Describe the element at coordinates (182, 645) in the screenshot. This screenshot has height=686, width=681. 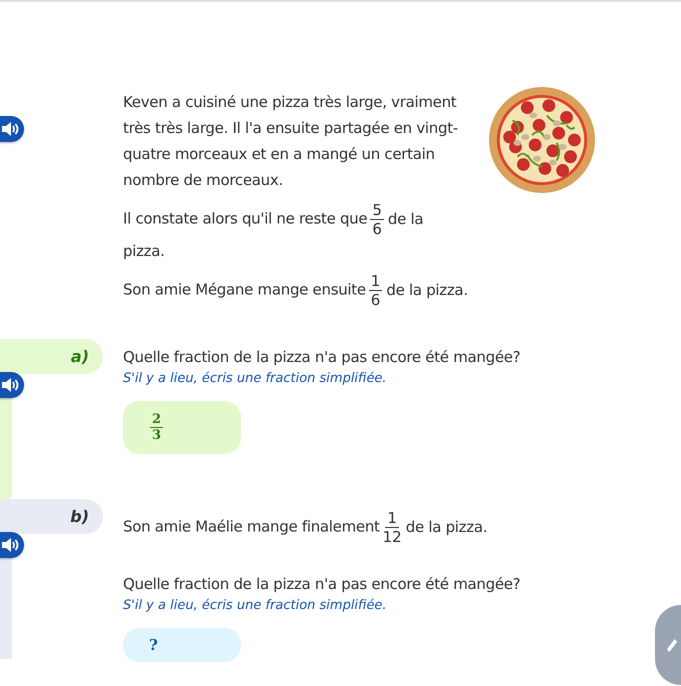
I see `answer-field: ?` at that location.